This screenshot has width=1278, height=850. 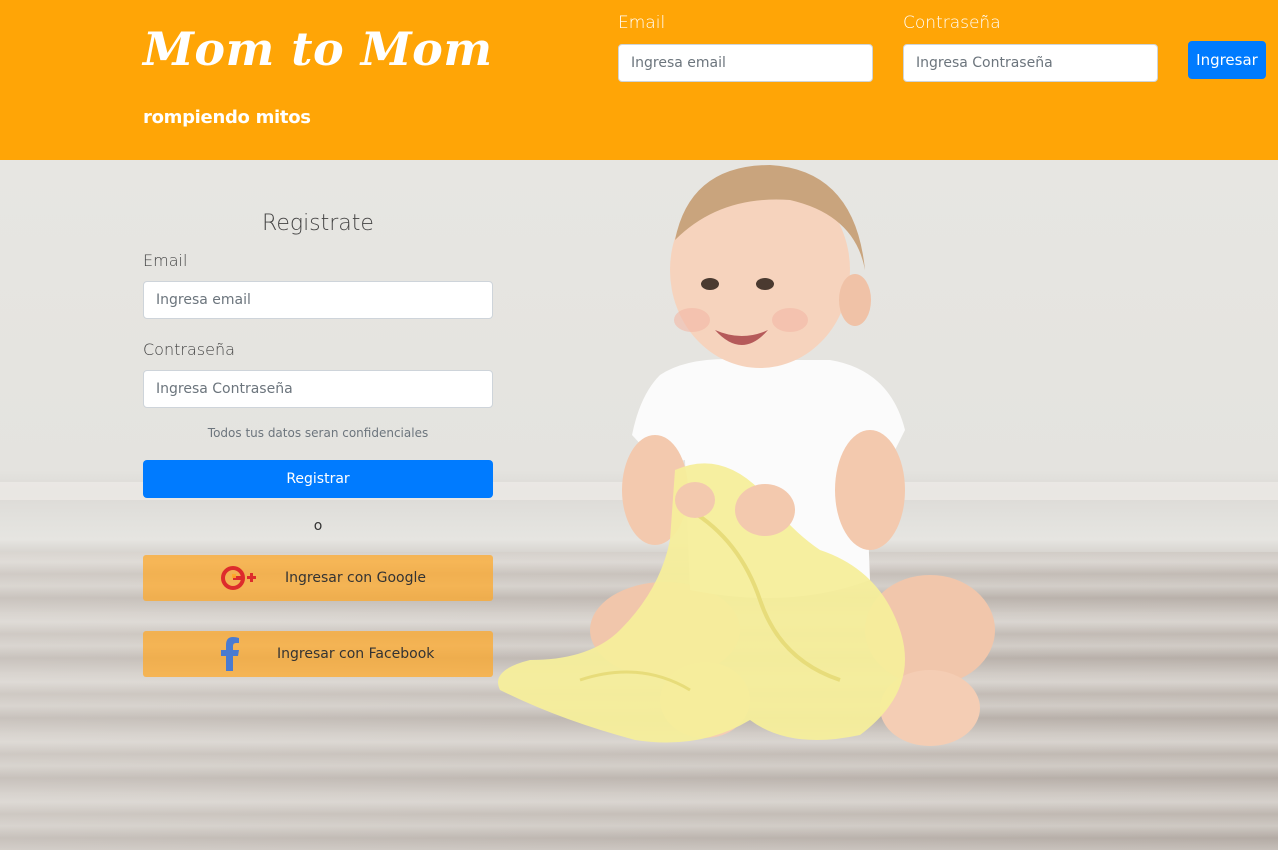 What do you see at coordinates (318, 49) in the screenshot?
I see `site-logo: Mom to Mom` at bounding box center [318, 49].